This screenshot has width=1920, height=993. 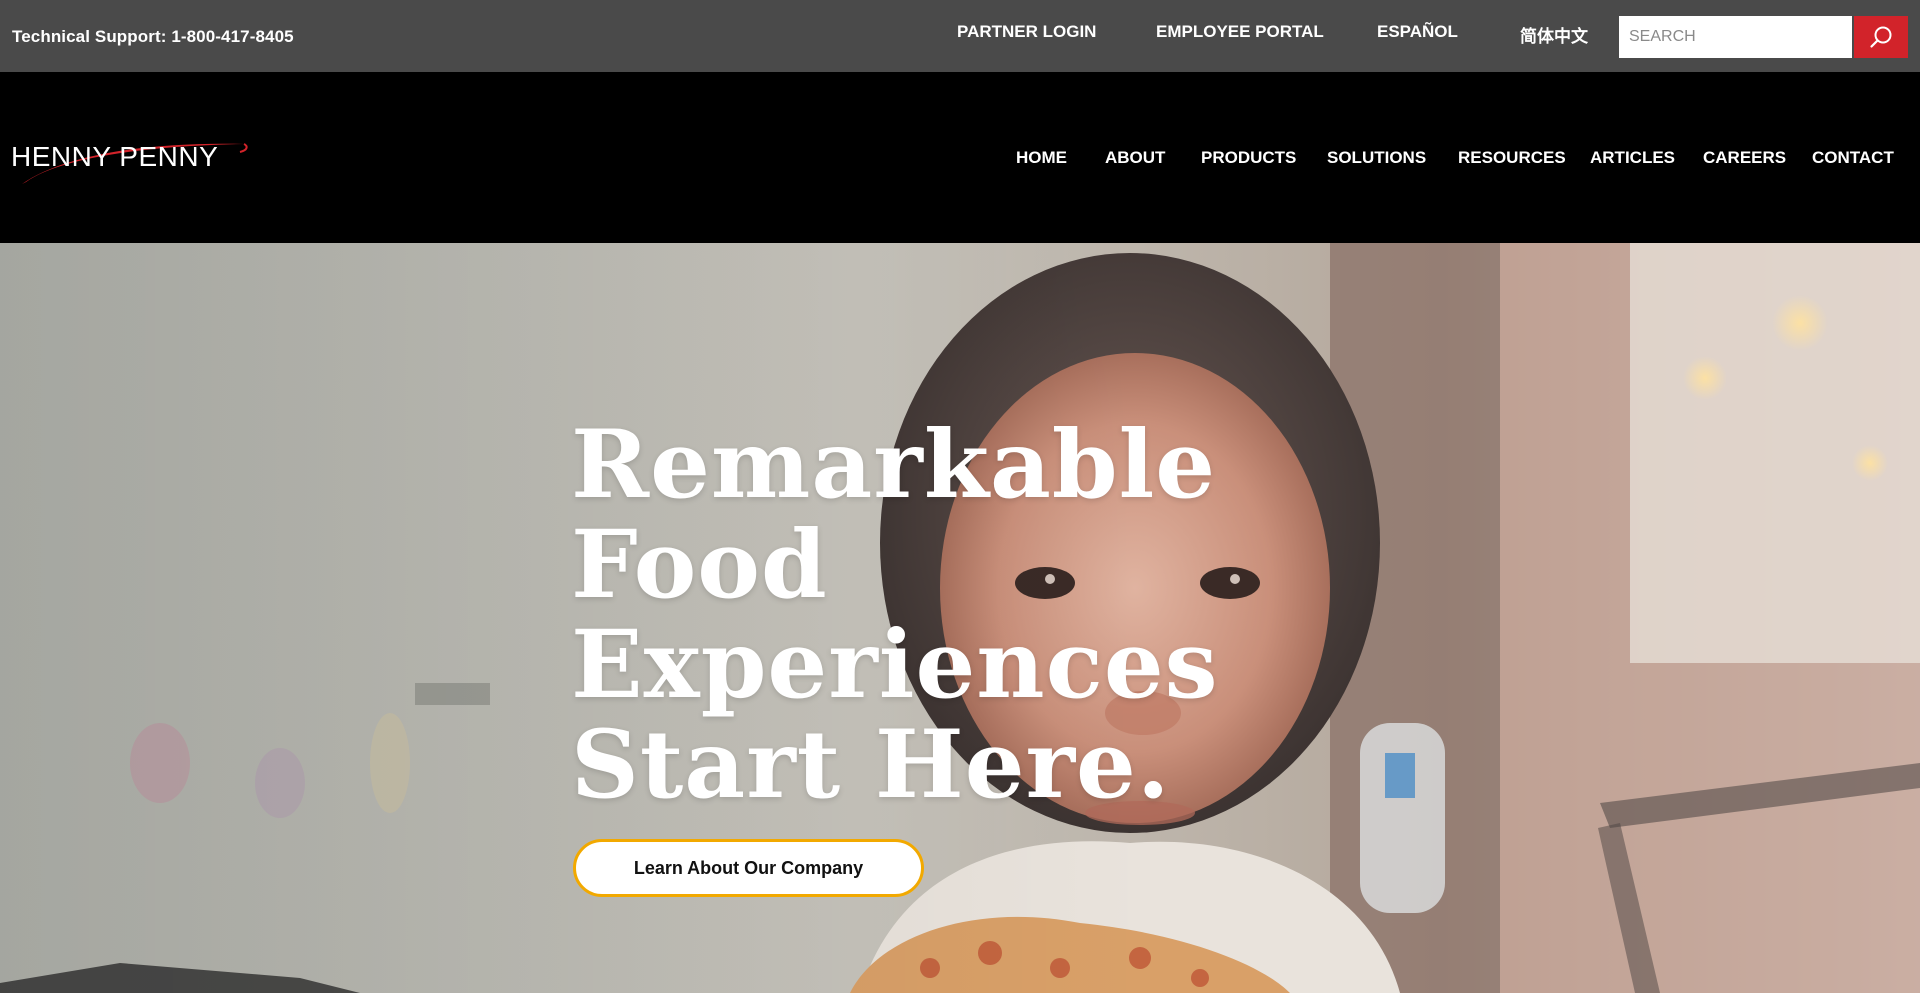 I want to click on headline-line-3: Experiences, so click(x=895, y=665).